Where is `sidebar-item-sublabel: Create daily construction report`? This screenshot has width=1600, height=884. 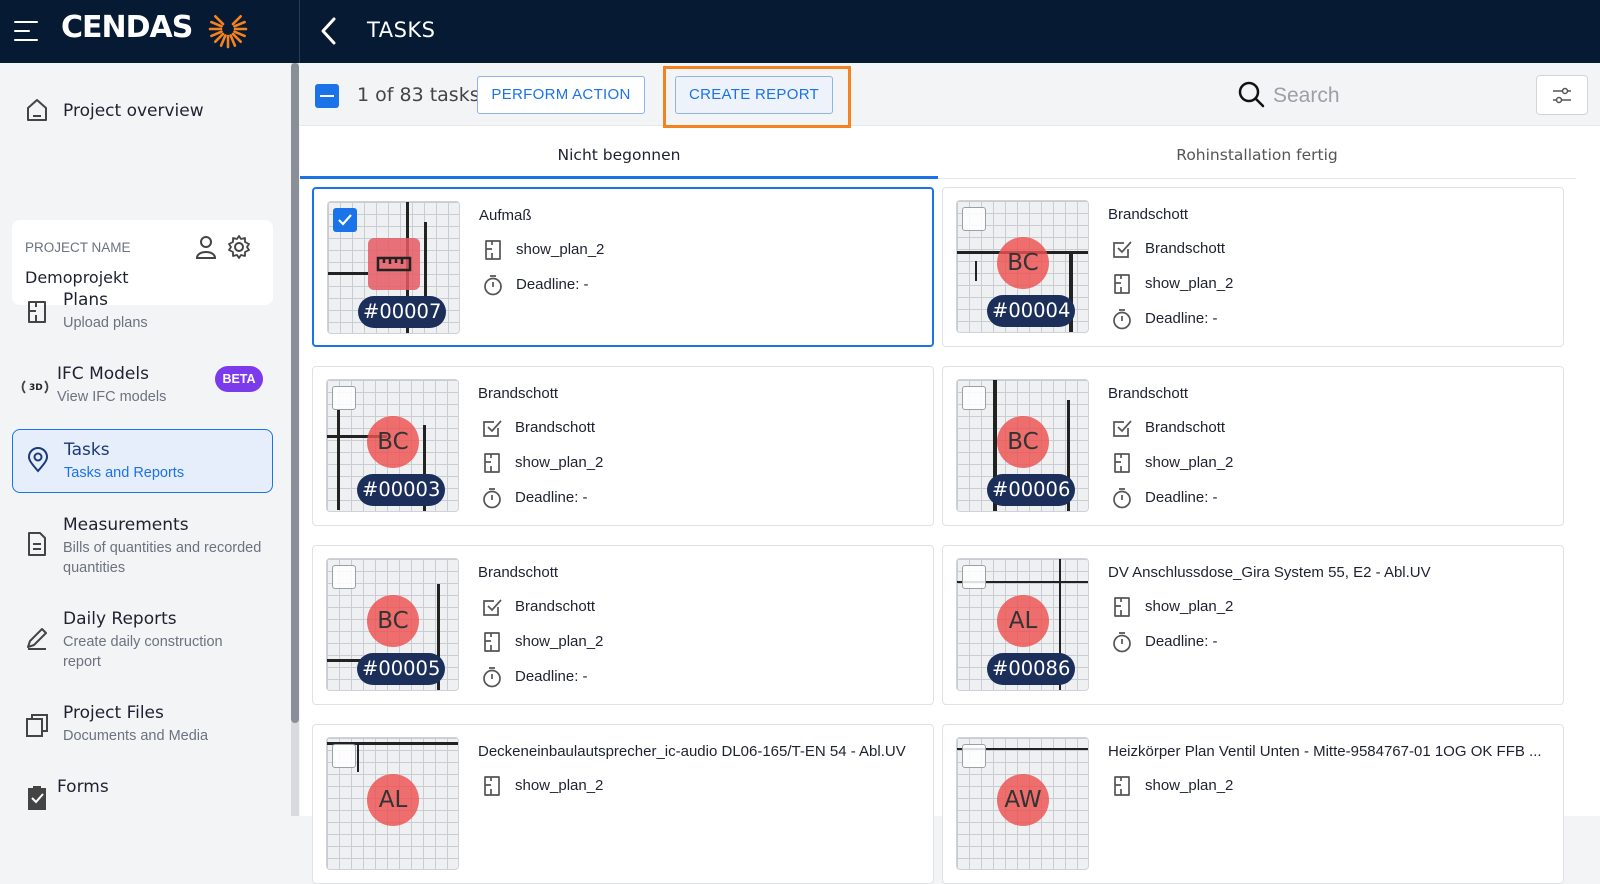 sidebar-item-sublabel: Create daily construction report is located at coordinates (143, 652).